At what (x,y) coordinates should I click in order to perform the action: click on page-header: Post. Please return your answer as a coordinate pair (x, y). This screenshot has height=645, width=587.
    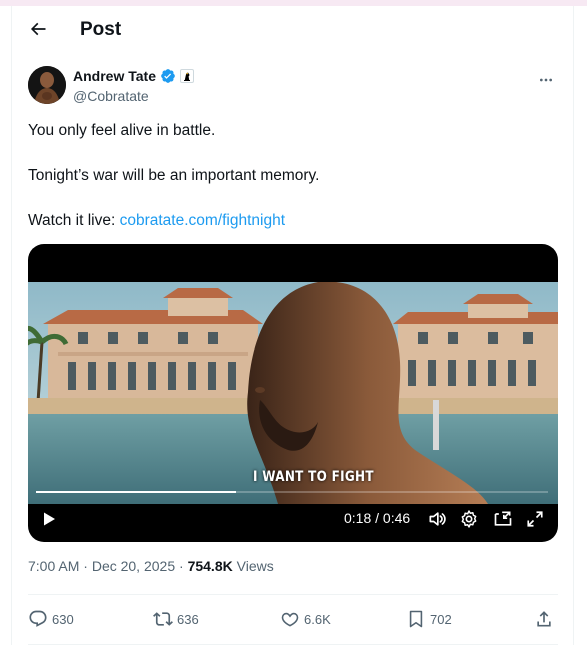
    Looking at the image, I should click on (292, 31).